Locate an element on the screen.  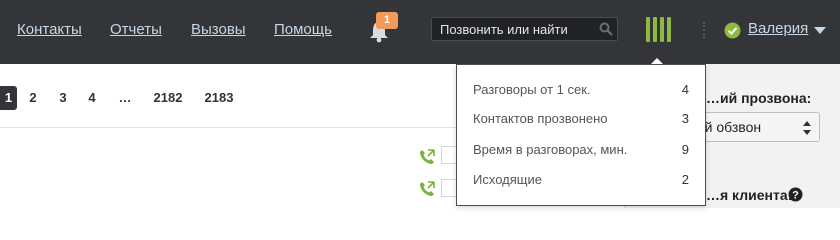
search-placeholder: Позвонить или найти is located at coordinates (504, 29).